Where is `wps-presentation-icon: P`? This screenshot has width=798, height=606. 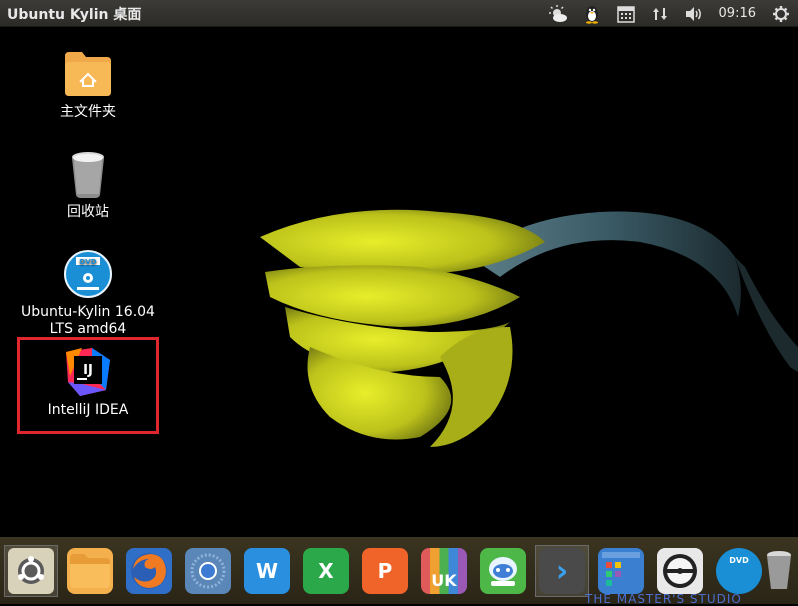
wps-presentation-icon: P is located at coordinates (385, 571).